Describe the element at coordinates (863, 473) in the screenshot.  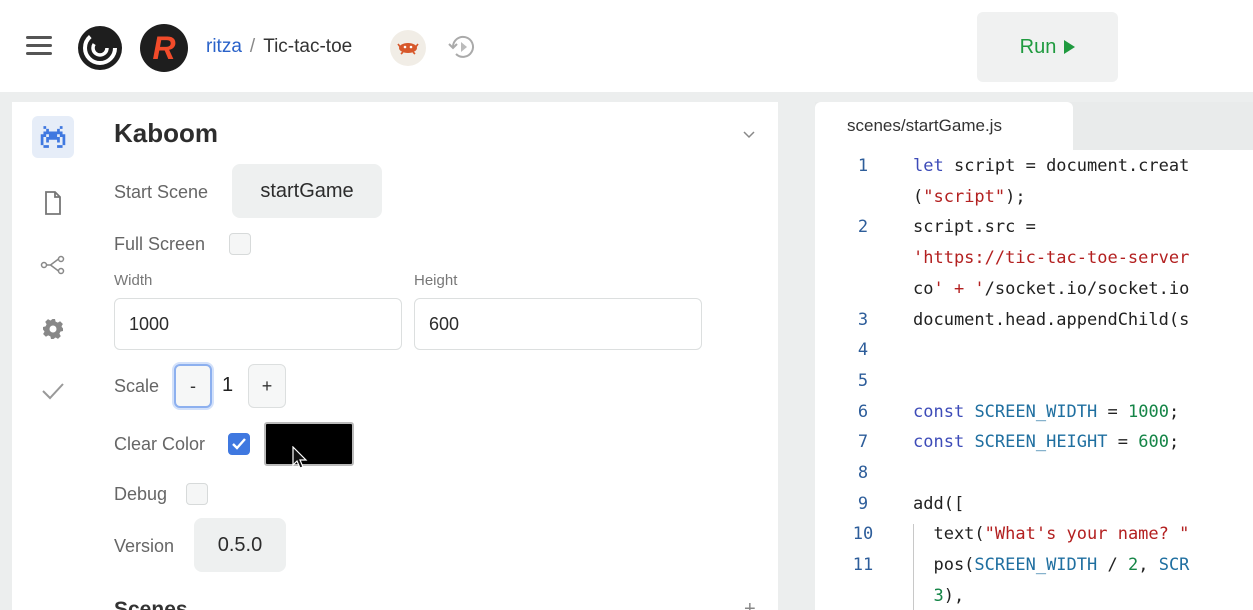
I see `line-number: 8` at that location.